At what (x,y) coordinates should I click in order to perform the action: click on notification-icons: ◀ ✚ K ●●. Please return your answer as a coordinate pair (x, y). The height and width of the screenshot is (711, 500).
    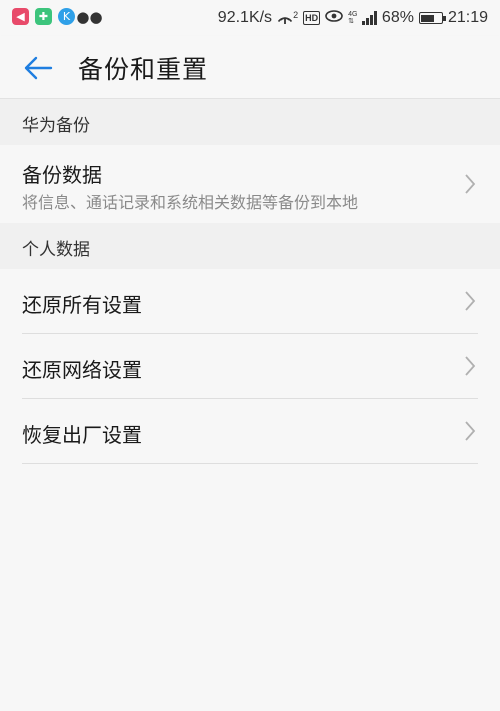
    Looking at the image, I should click on (57, 16).